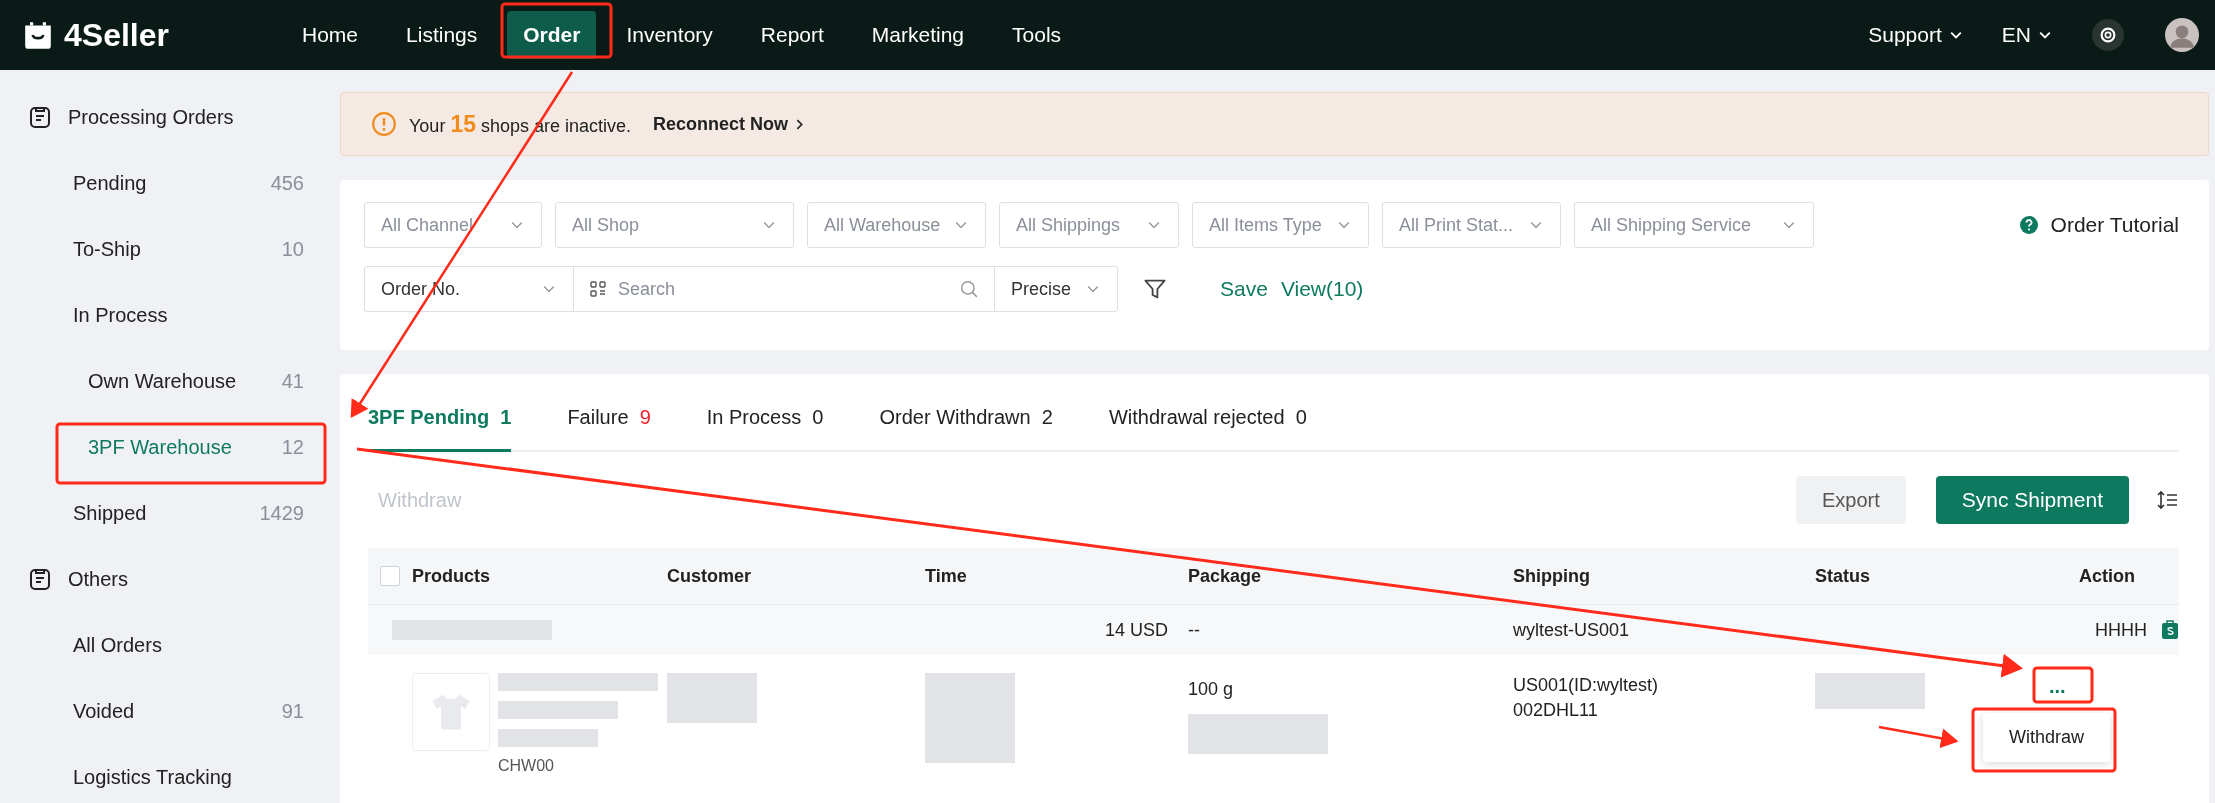  I want to click on shipping-info: US001(ID:wyltest), so click(1586, 685).